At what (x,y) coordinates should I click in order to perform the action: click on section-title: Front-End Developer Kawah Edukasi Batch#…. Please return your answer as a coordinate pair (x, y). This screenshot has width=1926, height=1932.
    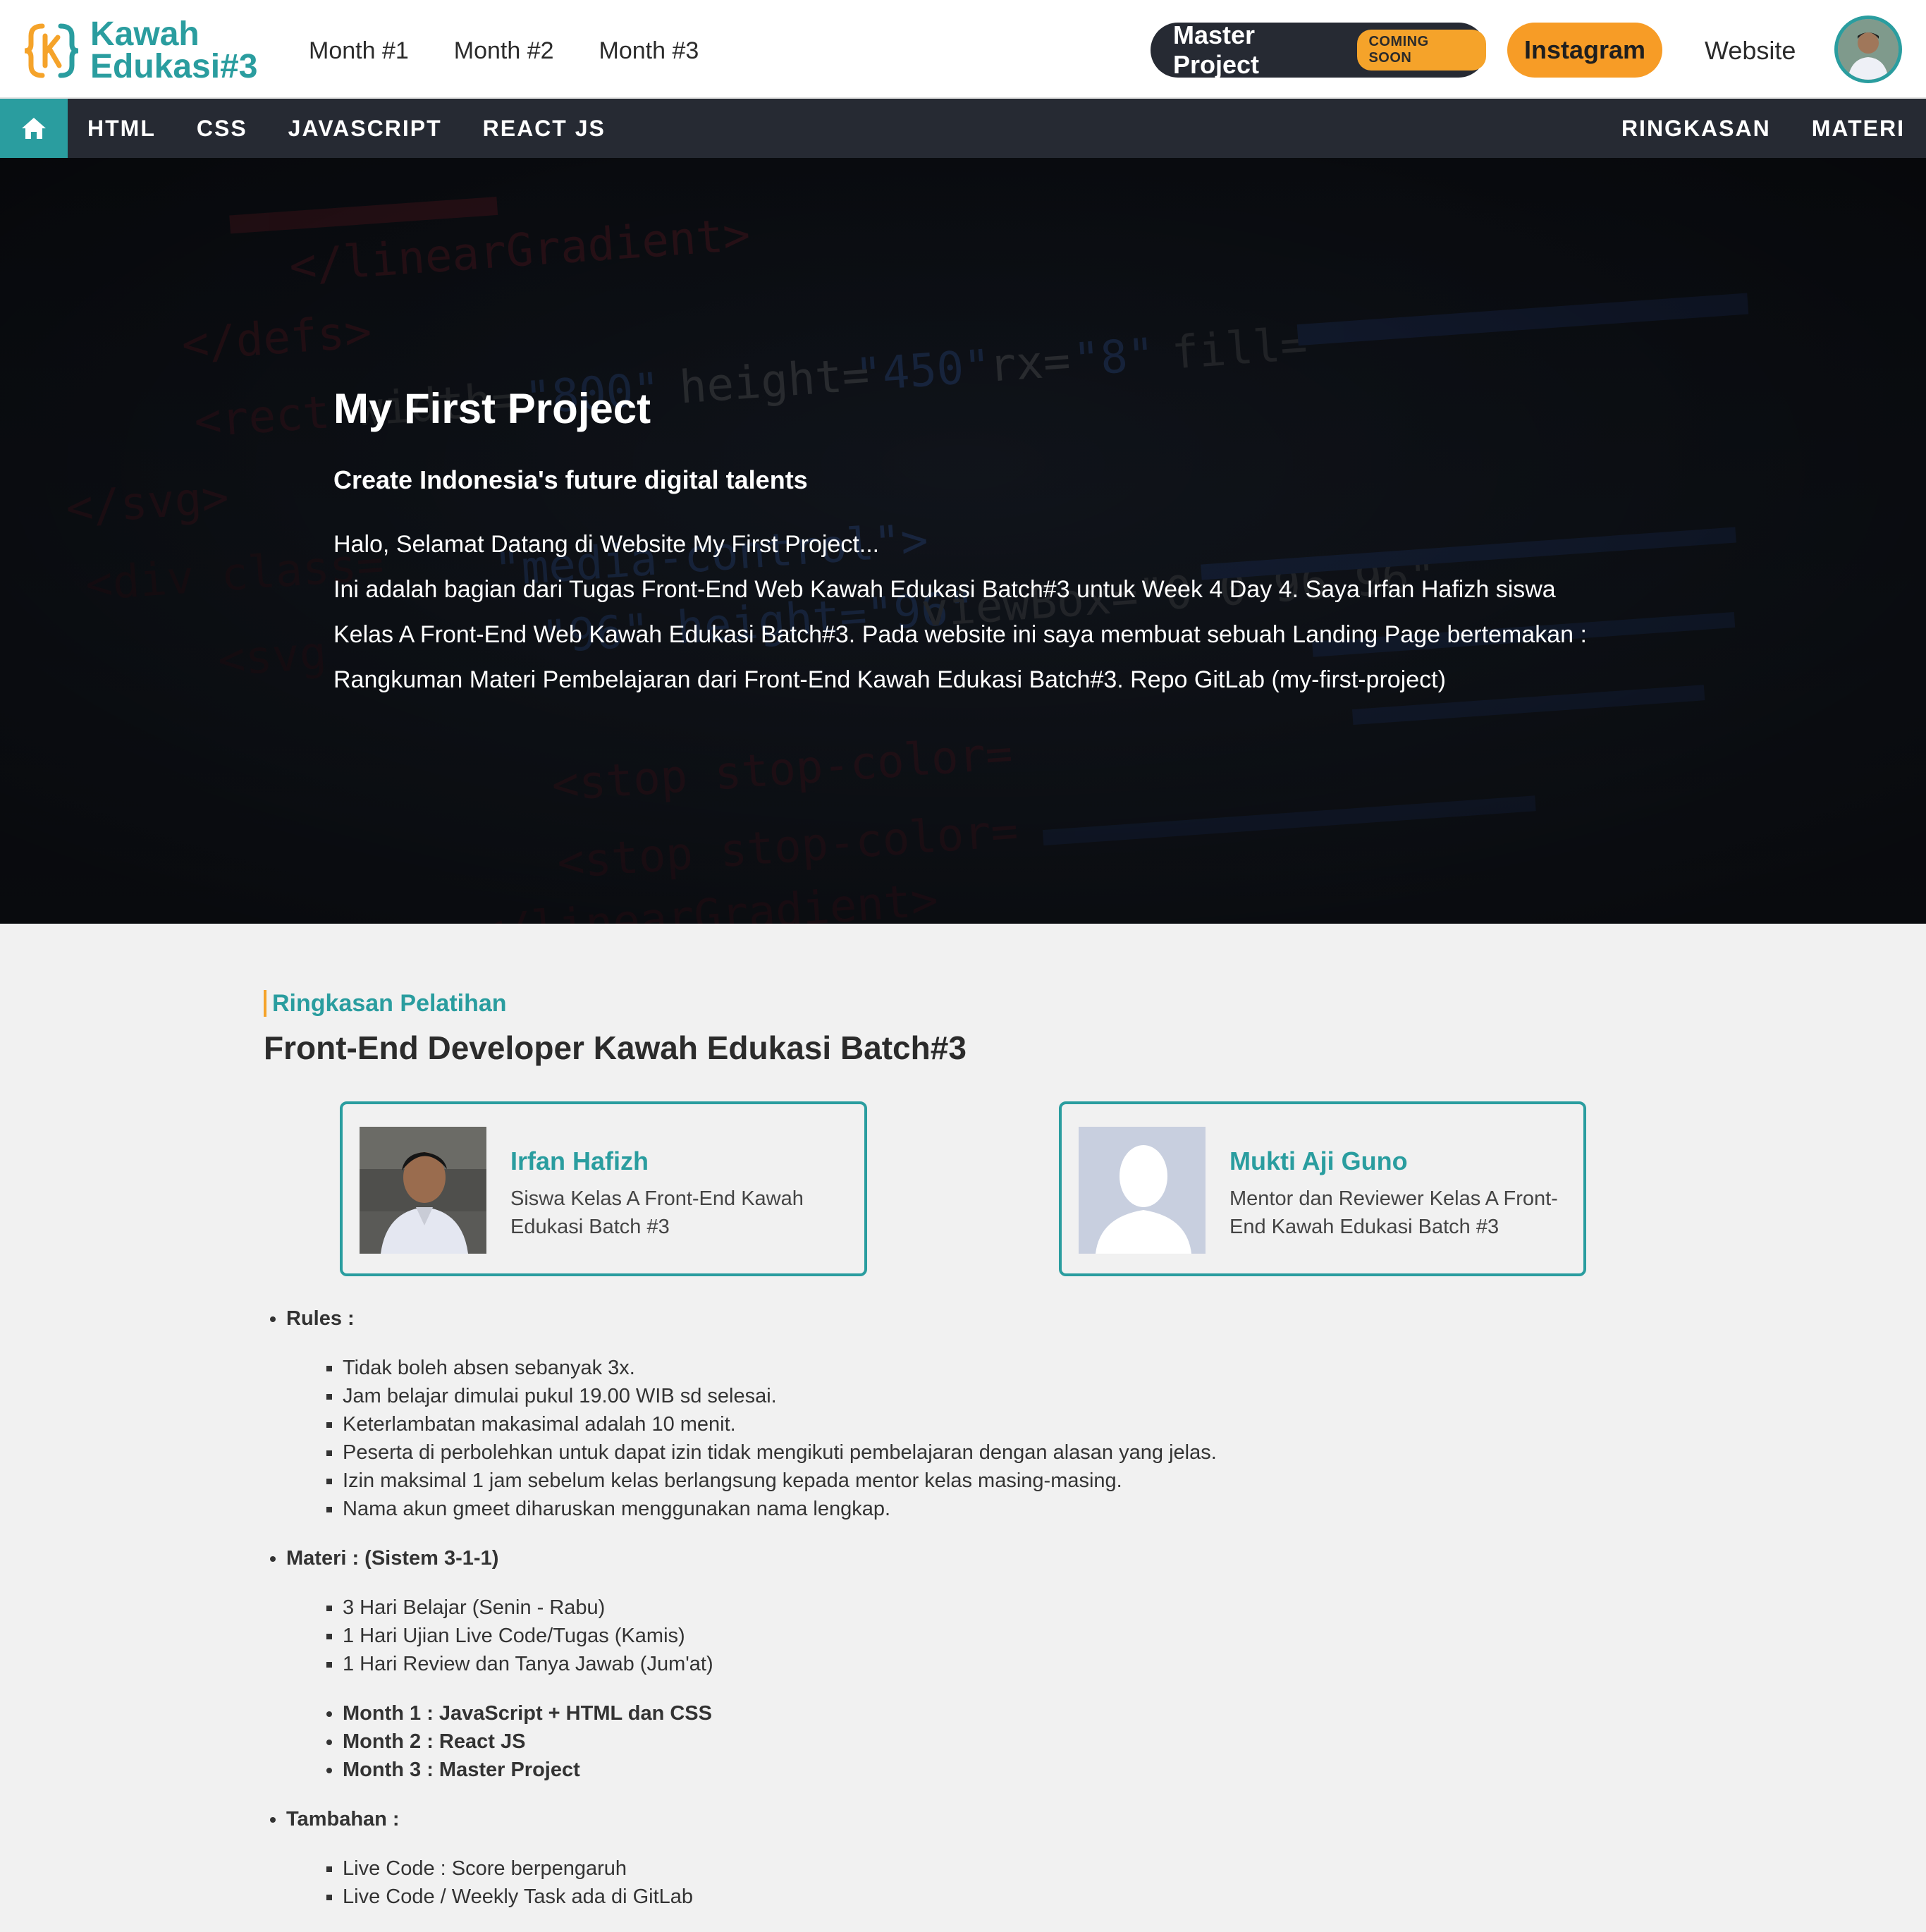
    Looking at the image, I should click on (615, 1047).